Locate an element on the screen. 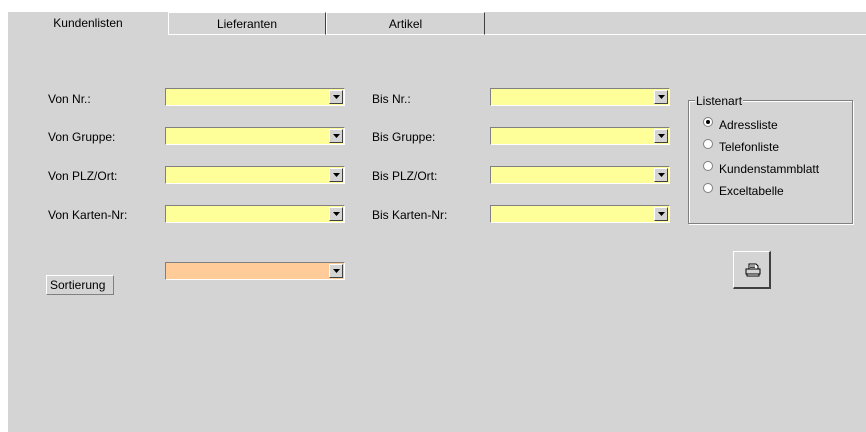  radio-adressliste: Adressliste is located at coordinates (740, 124).